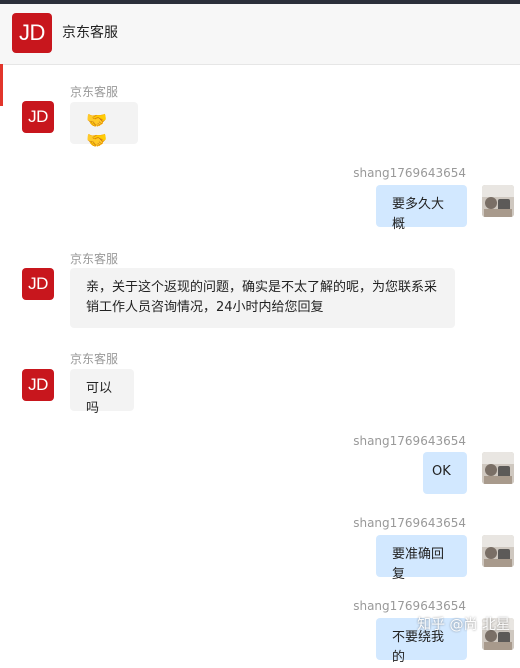  Describe the element at coordinates (421, 208) in the screenshot. I see `message-bubble: 要多久大概` at that location.